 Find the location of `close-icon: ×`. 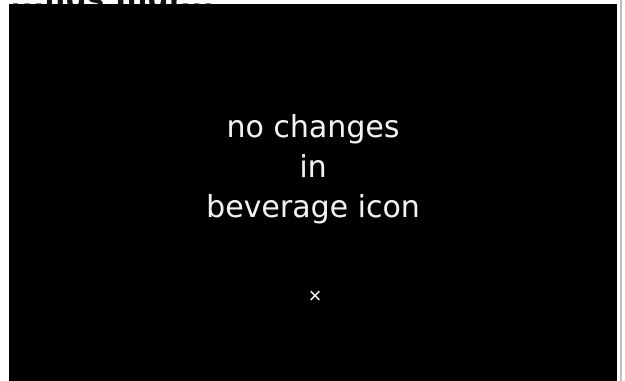

close-icon: × is located at coordinates (315, 295).